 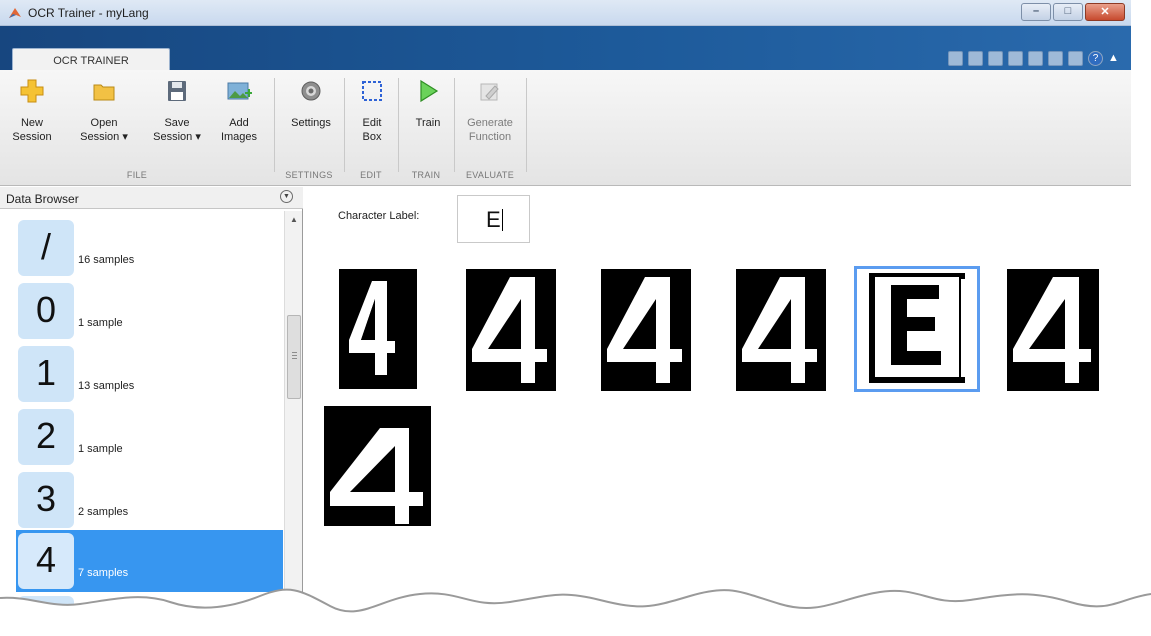 I want to click on train-button: Train, so click(x=428, y=104).